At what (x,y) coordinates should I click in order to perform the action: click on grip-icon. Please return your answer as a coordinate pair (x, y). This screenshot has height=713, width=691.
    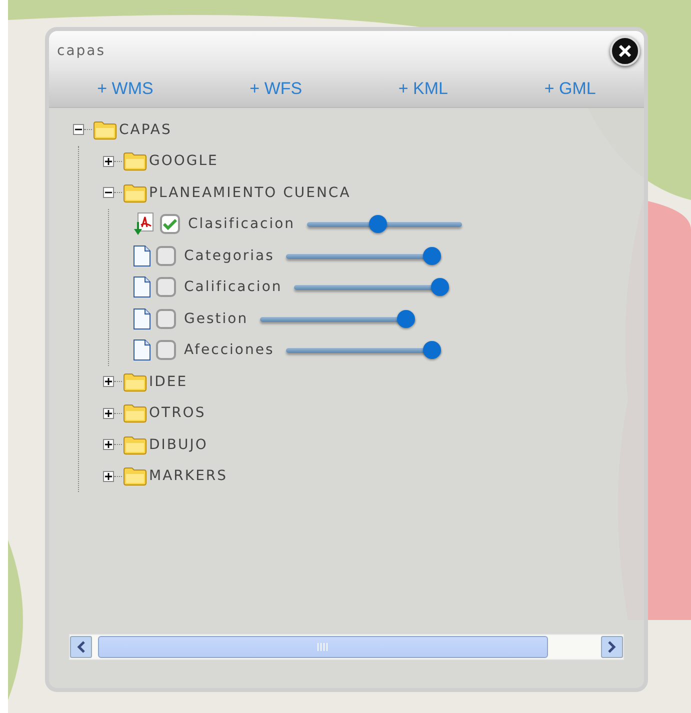
    Looking at the image, I should click on (323, 647).